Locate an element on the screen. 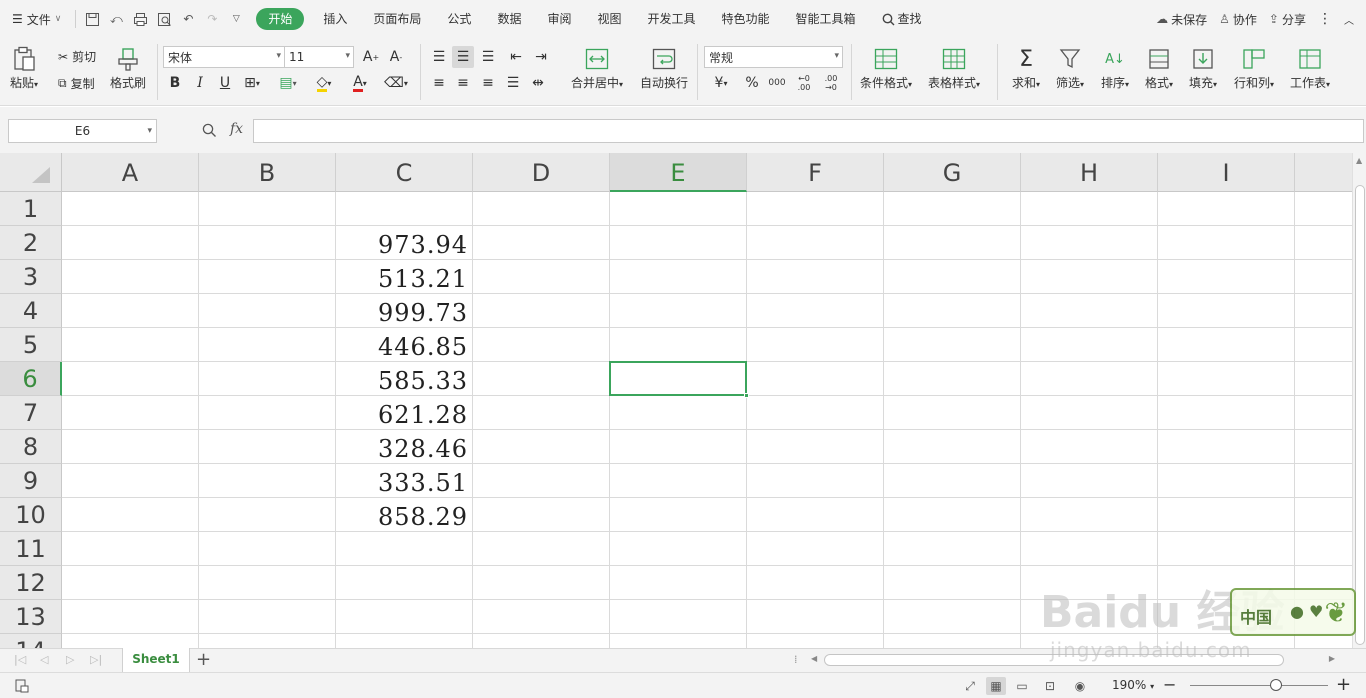  row-header-5: 5 is located at coordinates (31, 345).